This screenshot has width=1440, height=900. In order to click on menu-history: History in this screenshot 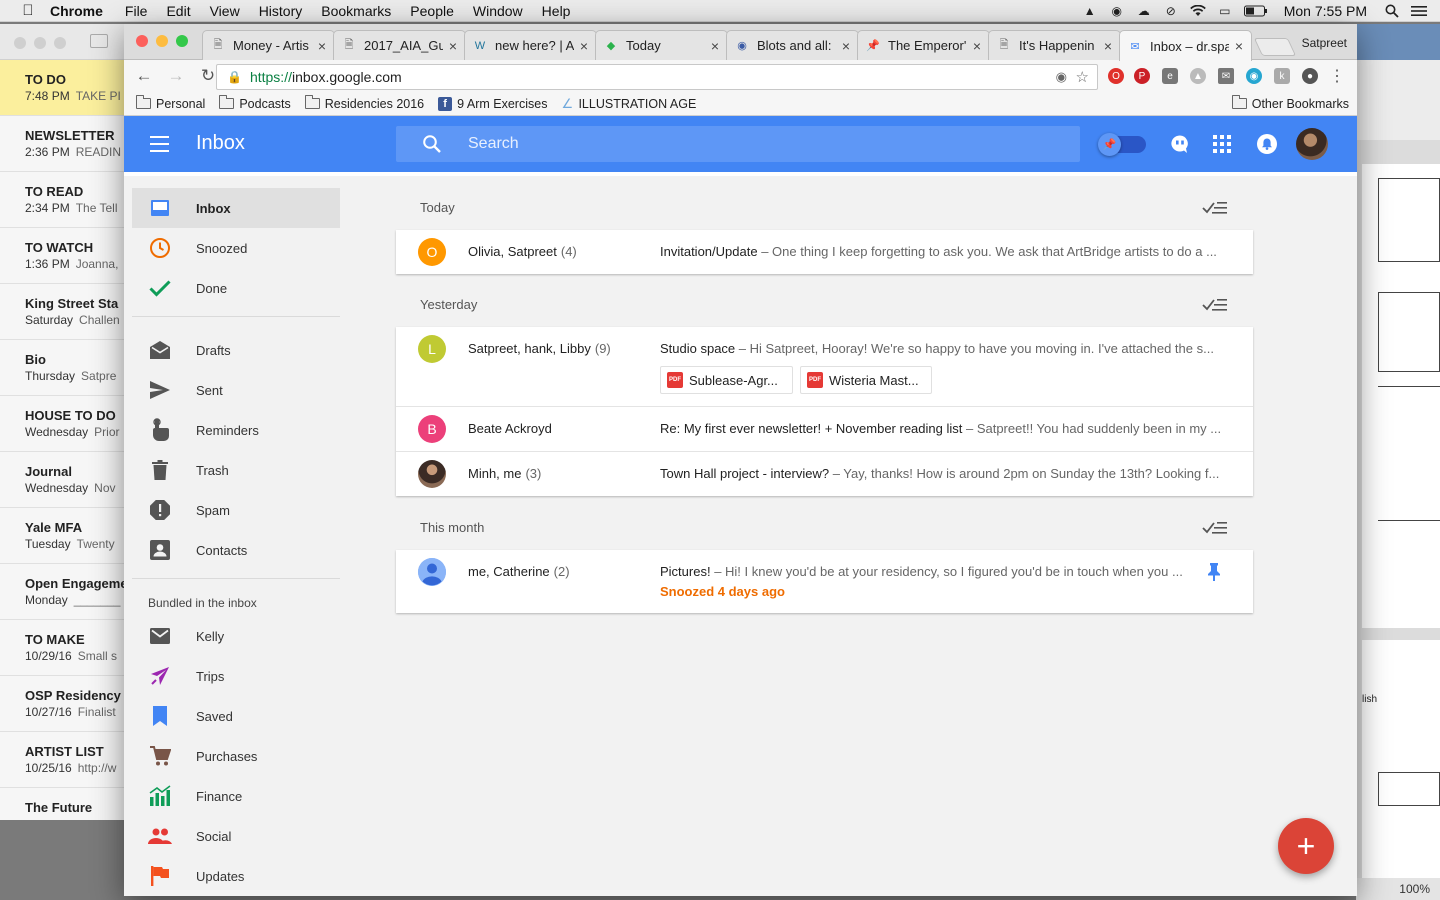, I will do `click(281, 11)`.